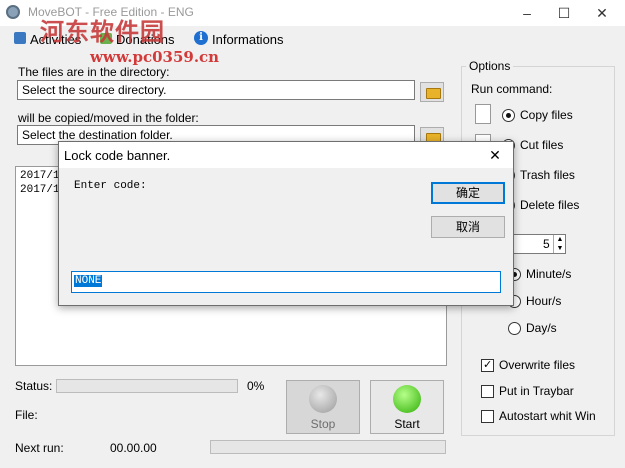  What do you see at coordinates (559, 248) in the screenshot?
I see `spin-down-button: ▼` at bounding box center [559, 248].